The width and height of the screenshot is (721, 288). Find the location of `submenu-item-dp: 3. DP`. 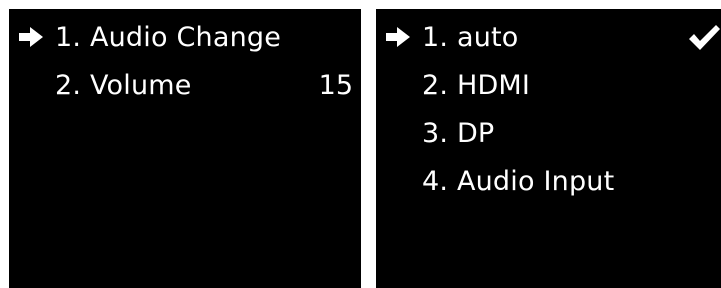

submenu-item-dp: 3. DP is located at coordinates (548, 134).